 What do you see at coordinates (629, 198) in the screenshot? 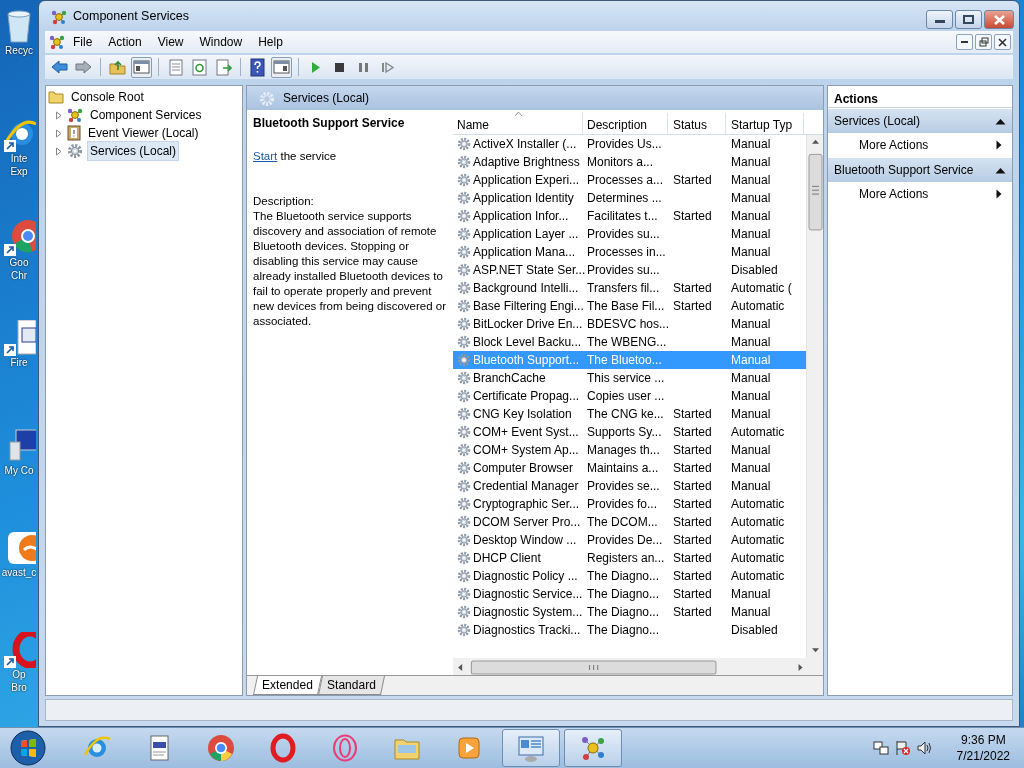
I see `table-row: Application Identity Determines ... Manual` at bounding box center [629, 198].